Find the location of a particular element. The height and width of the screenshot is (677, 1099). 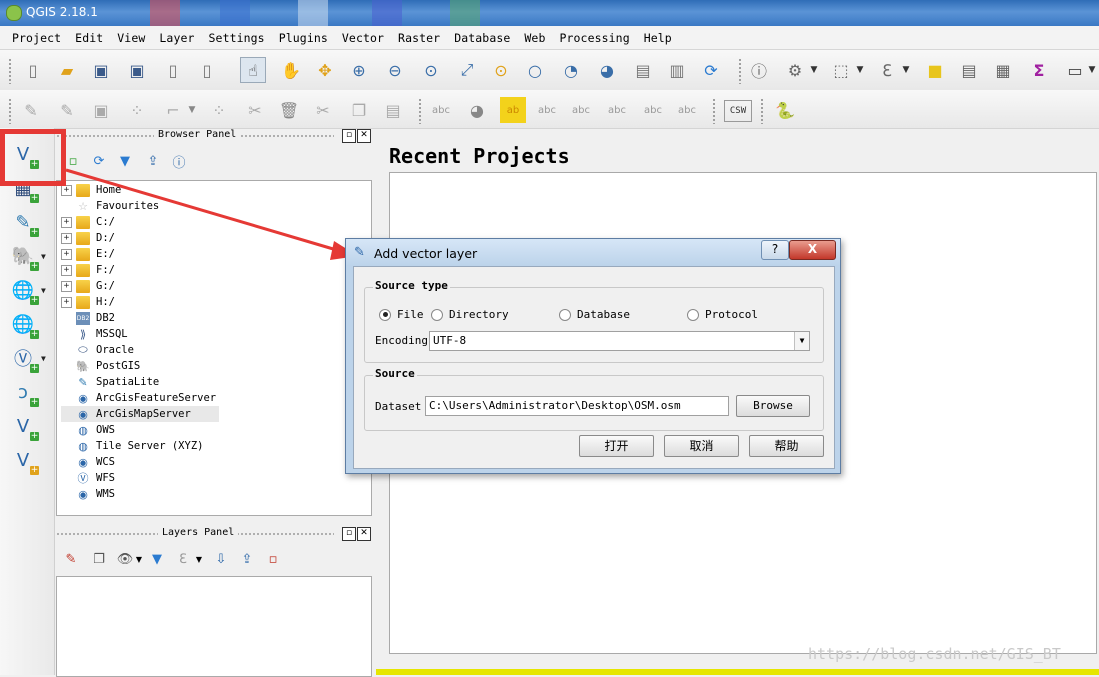

pan-to-selection-icon: ✥ is located at coordinates (325, 70).